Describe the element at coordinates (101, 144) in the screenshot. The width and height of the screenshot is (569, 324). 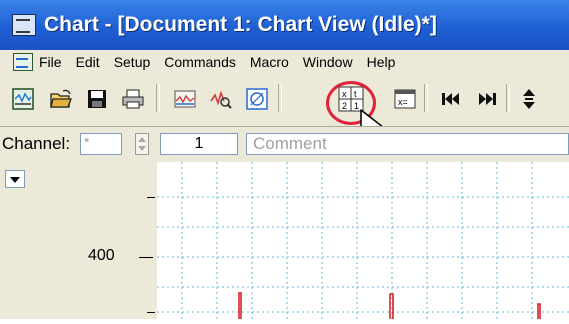
I see `channel-selector: *` at that location.